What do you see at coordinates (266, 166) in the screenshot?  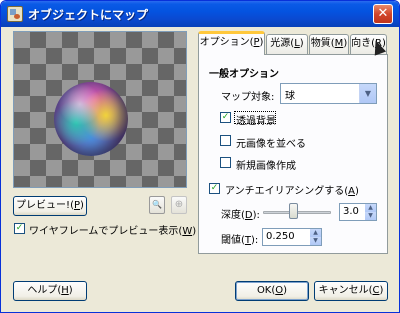 I see `new-image-label: 新規画像作成` at bounding box center [266, 166].